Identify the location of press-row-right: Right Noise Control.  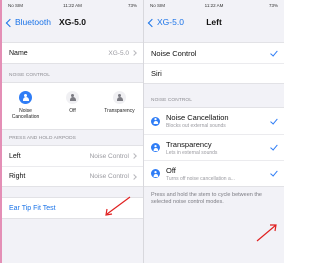
(72, 176).